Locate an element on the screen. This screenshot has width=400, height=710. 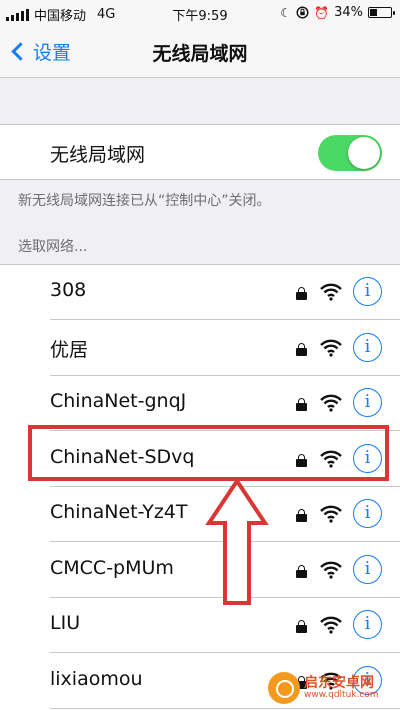
wifi-toggle-cell: 无线局域网 is located at coordinates (200, 152).